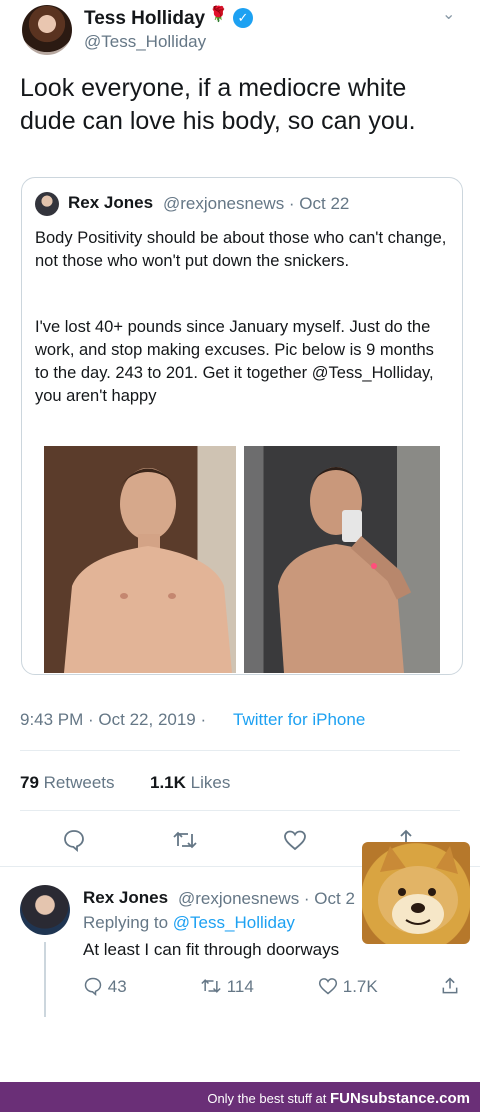  I want to click on reply-retweet-button: 114, so click(227, 986).